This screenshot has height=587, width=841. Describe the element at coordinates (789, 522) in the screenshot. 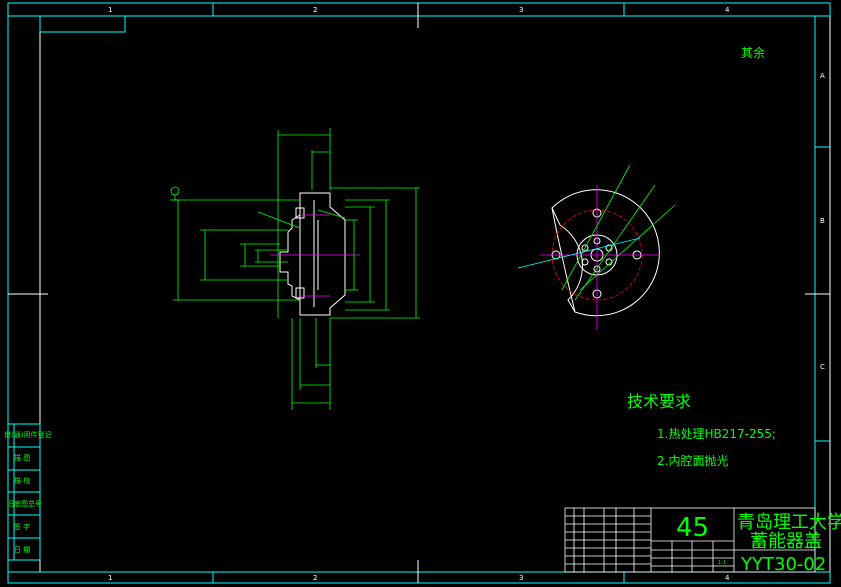

I see `school-name: 青岛理工大学` at that location.